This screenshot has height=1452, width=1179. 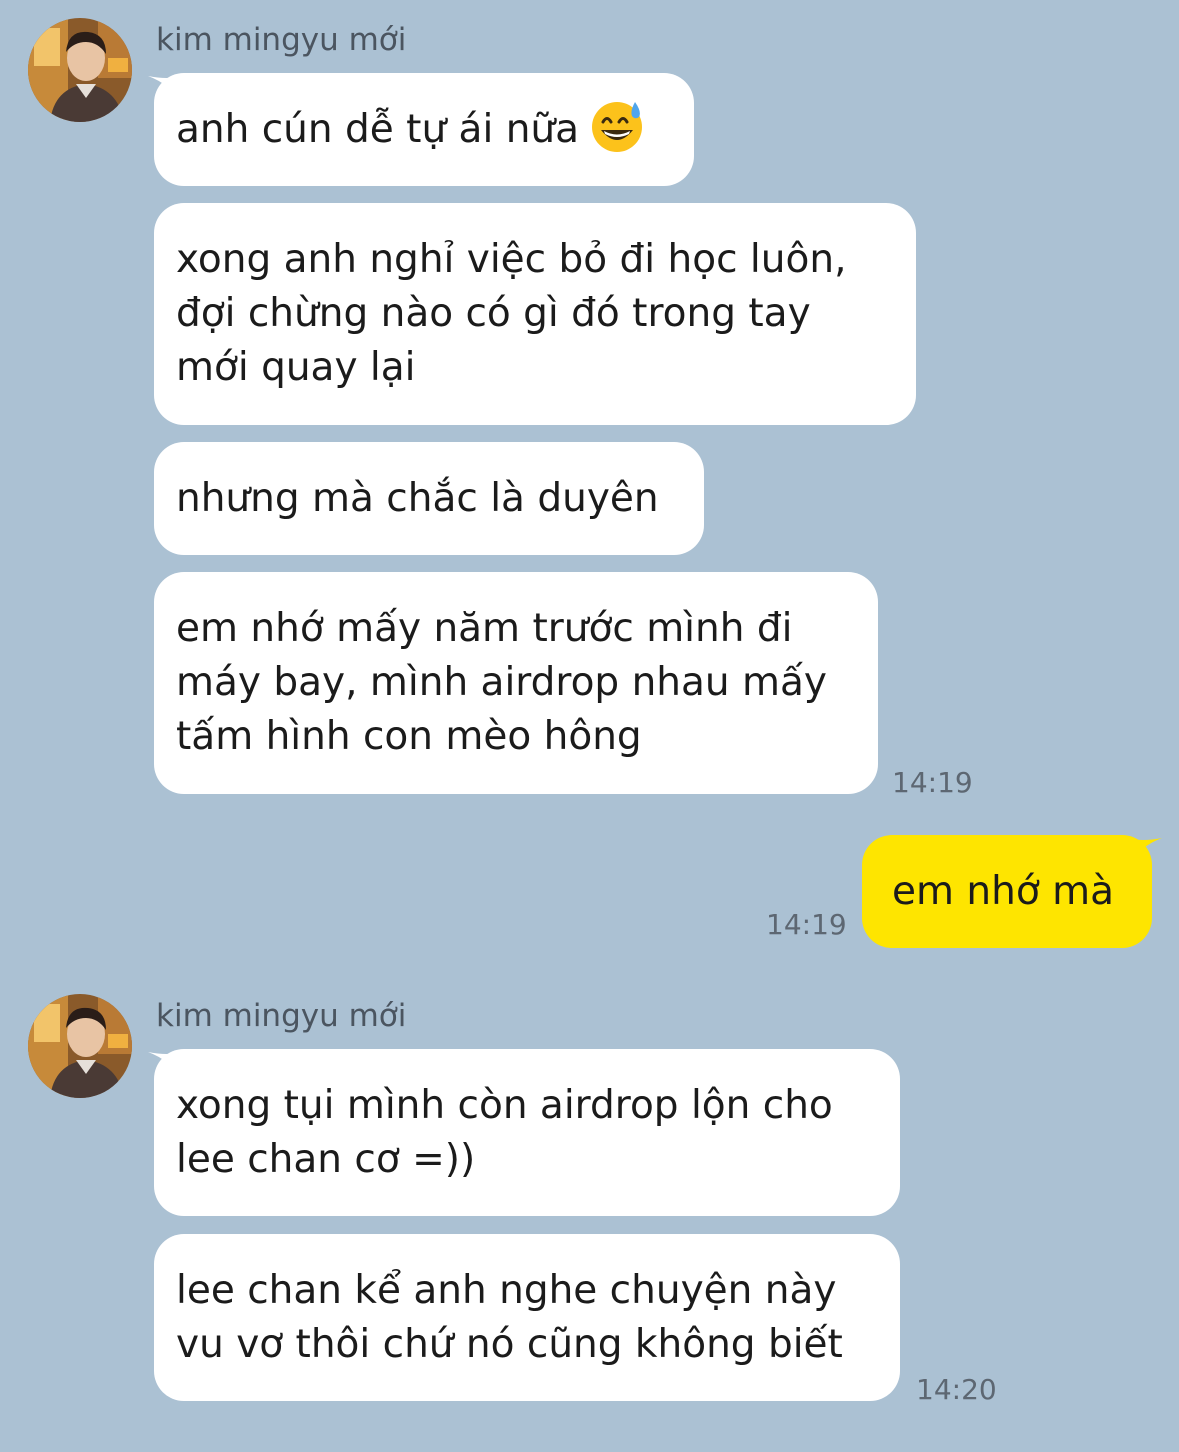 What do you see at coordinates (1145, 852) in the screenshot?
I see `bubble-tail` at bounding box center [1145, 852].